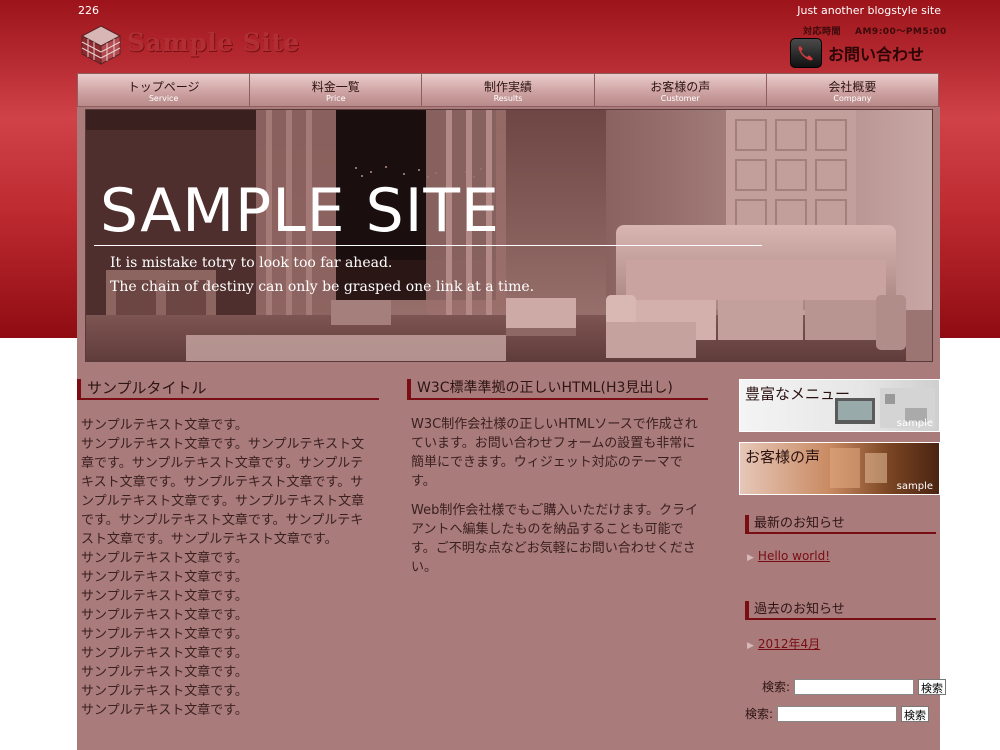 Image resolution: width=1000 pixels, height=750 pixels. I want to click on nav-item-customer: お客様の声 Customer, so click(680, 90).